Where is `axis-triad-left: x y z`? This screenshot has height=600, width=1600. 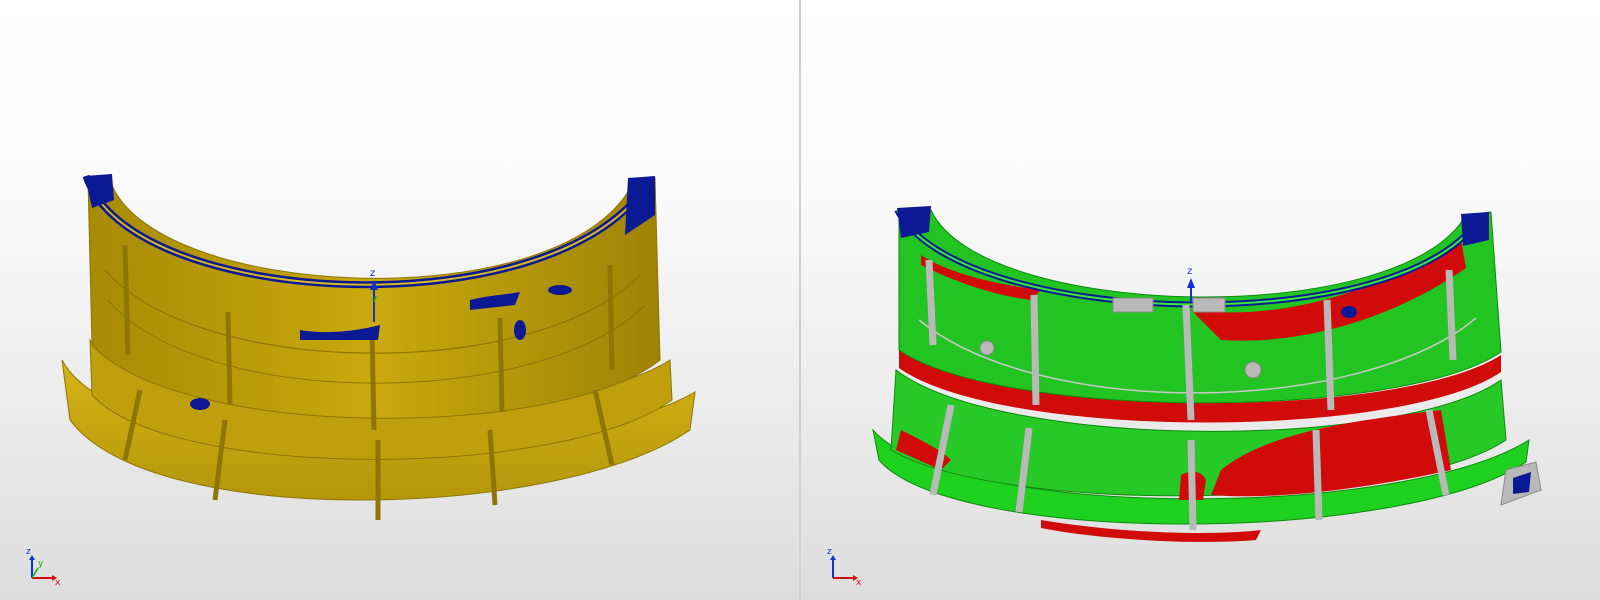 axis-triad-left: x y z is located at coordinates (43, 566).